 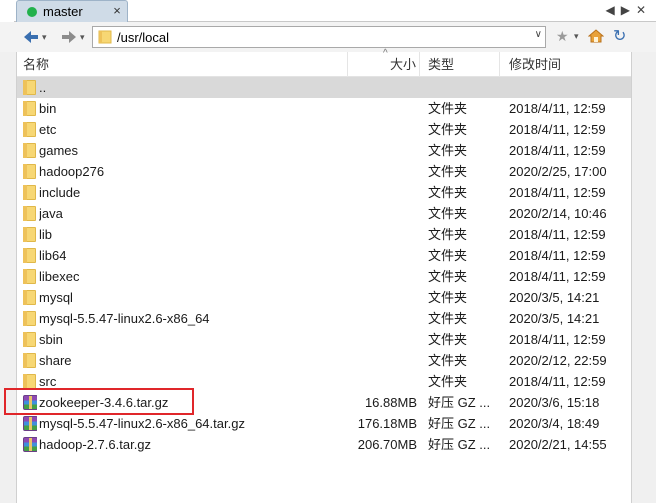 I want to click on address-toolbar: ▾ ▾ /usr/local ∨ ★ ▾ ↻, so click(x=328, y=37).